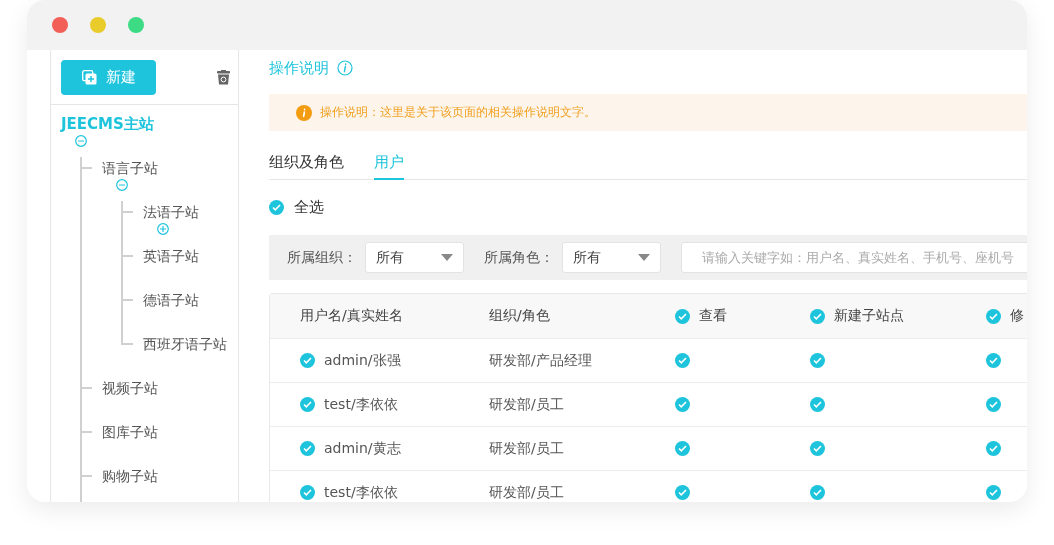  What do you see at coordinates (322, 257) in the screenshot?
I see `filter-label: 所属组织：` at bounding box center [322, 257].